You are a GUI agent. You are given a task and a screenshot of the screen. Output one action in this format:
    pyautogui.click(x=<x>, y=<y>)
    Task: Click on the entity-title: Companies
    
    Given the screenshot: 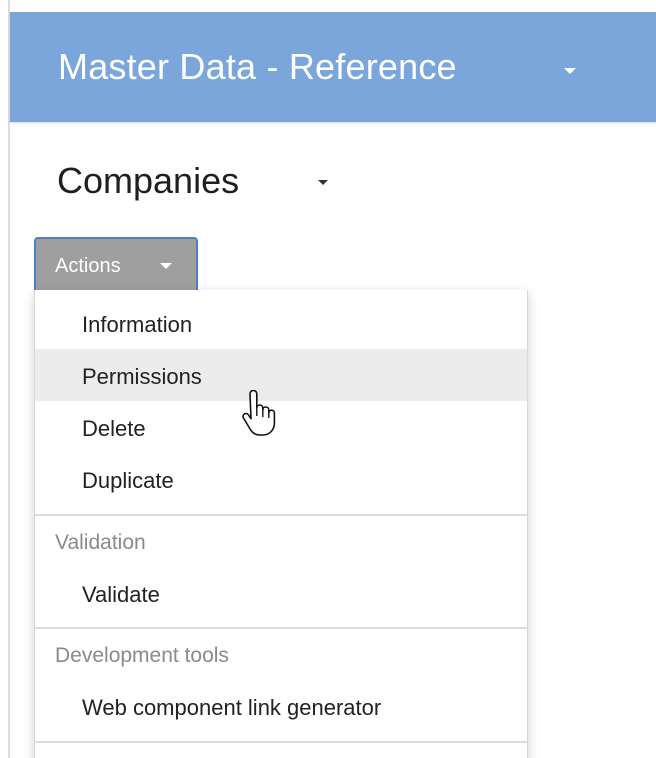 What is the action you would take?
    pyautogui.click(x=148, y=180)
    